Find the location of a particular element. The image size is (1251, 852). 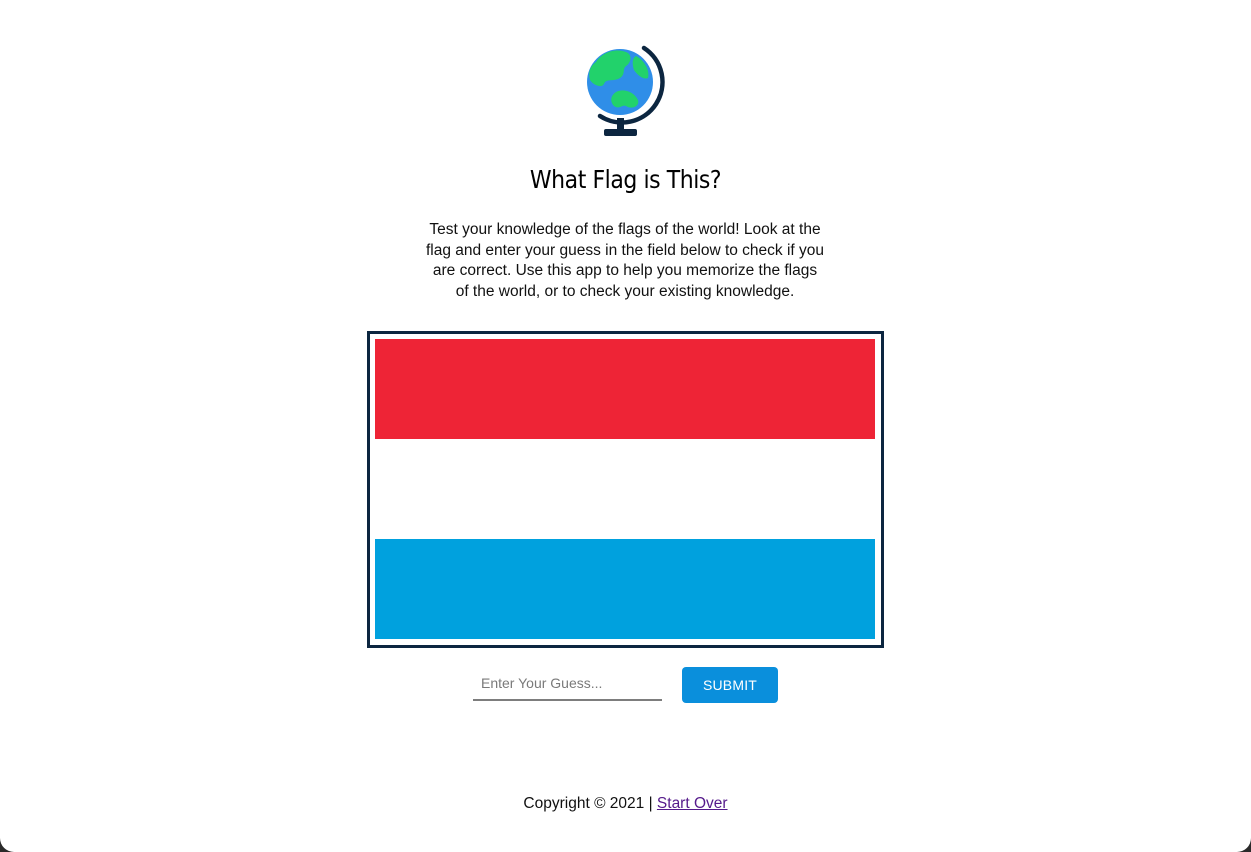

start-over-link: Start Over is located at coordinates (692, 803).